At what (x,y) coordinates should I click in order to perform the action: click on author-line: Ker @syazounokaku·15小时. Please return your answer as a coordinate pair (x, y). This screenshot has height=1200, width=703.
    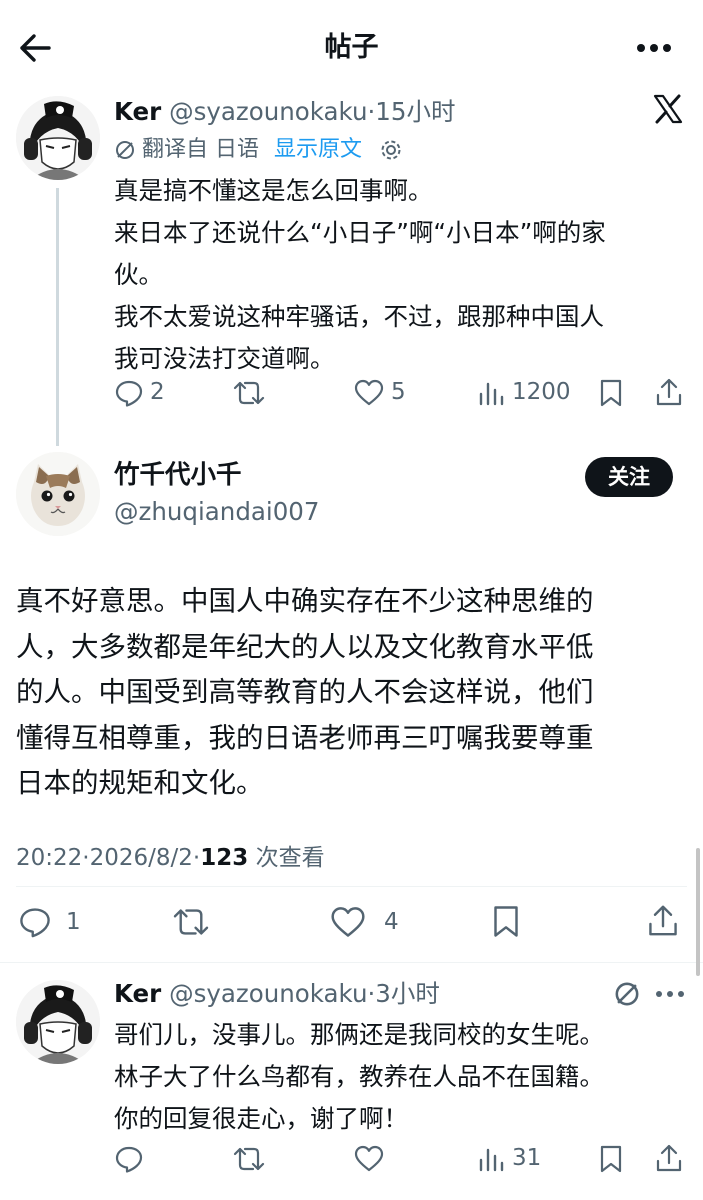
    Looking at the image, I should click on (284, 112).